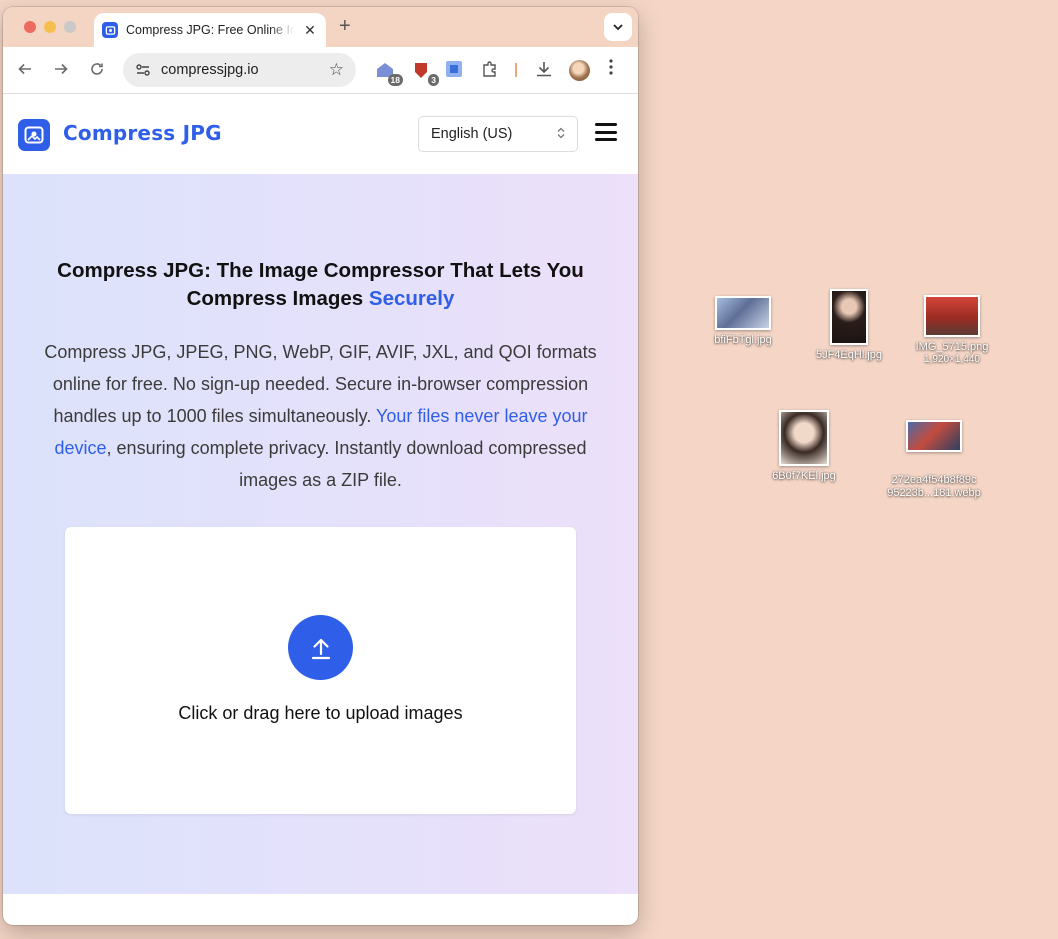  I want to click on desktop-file-1: bfiFbTgl.jpg, so click(743, 321).